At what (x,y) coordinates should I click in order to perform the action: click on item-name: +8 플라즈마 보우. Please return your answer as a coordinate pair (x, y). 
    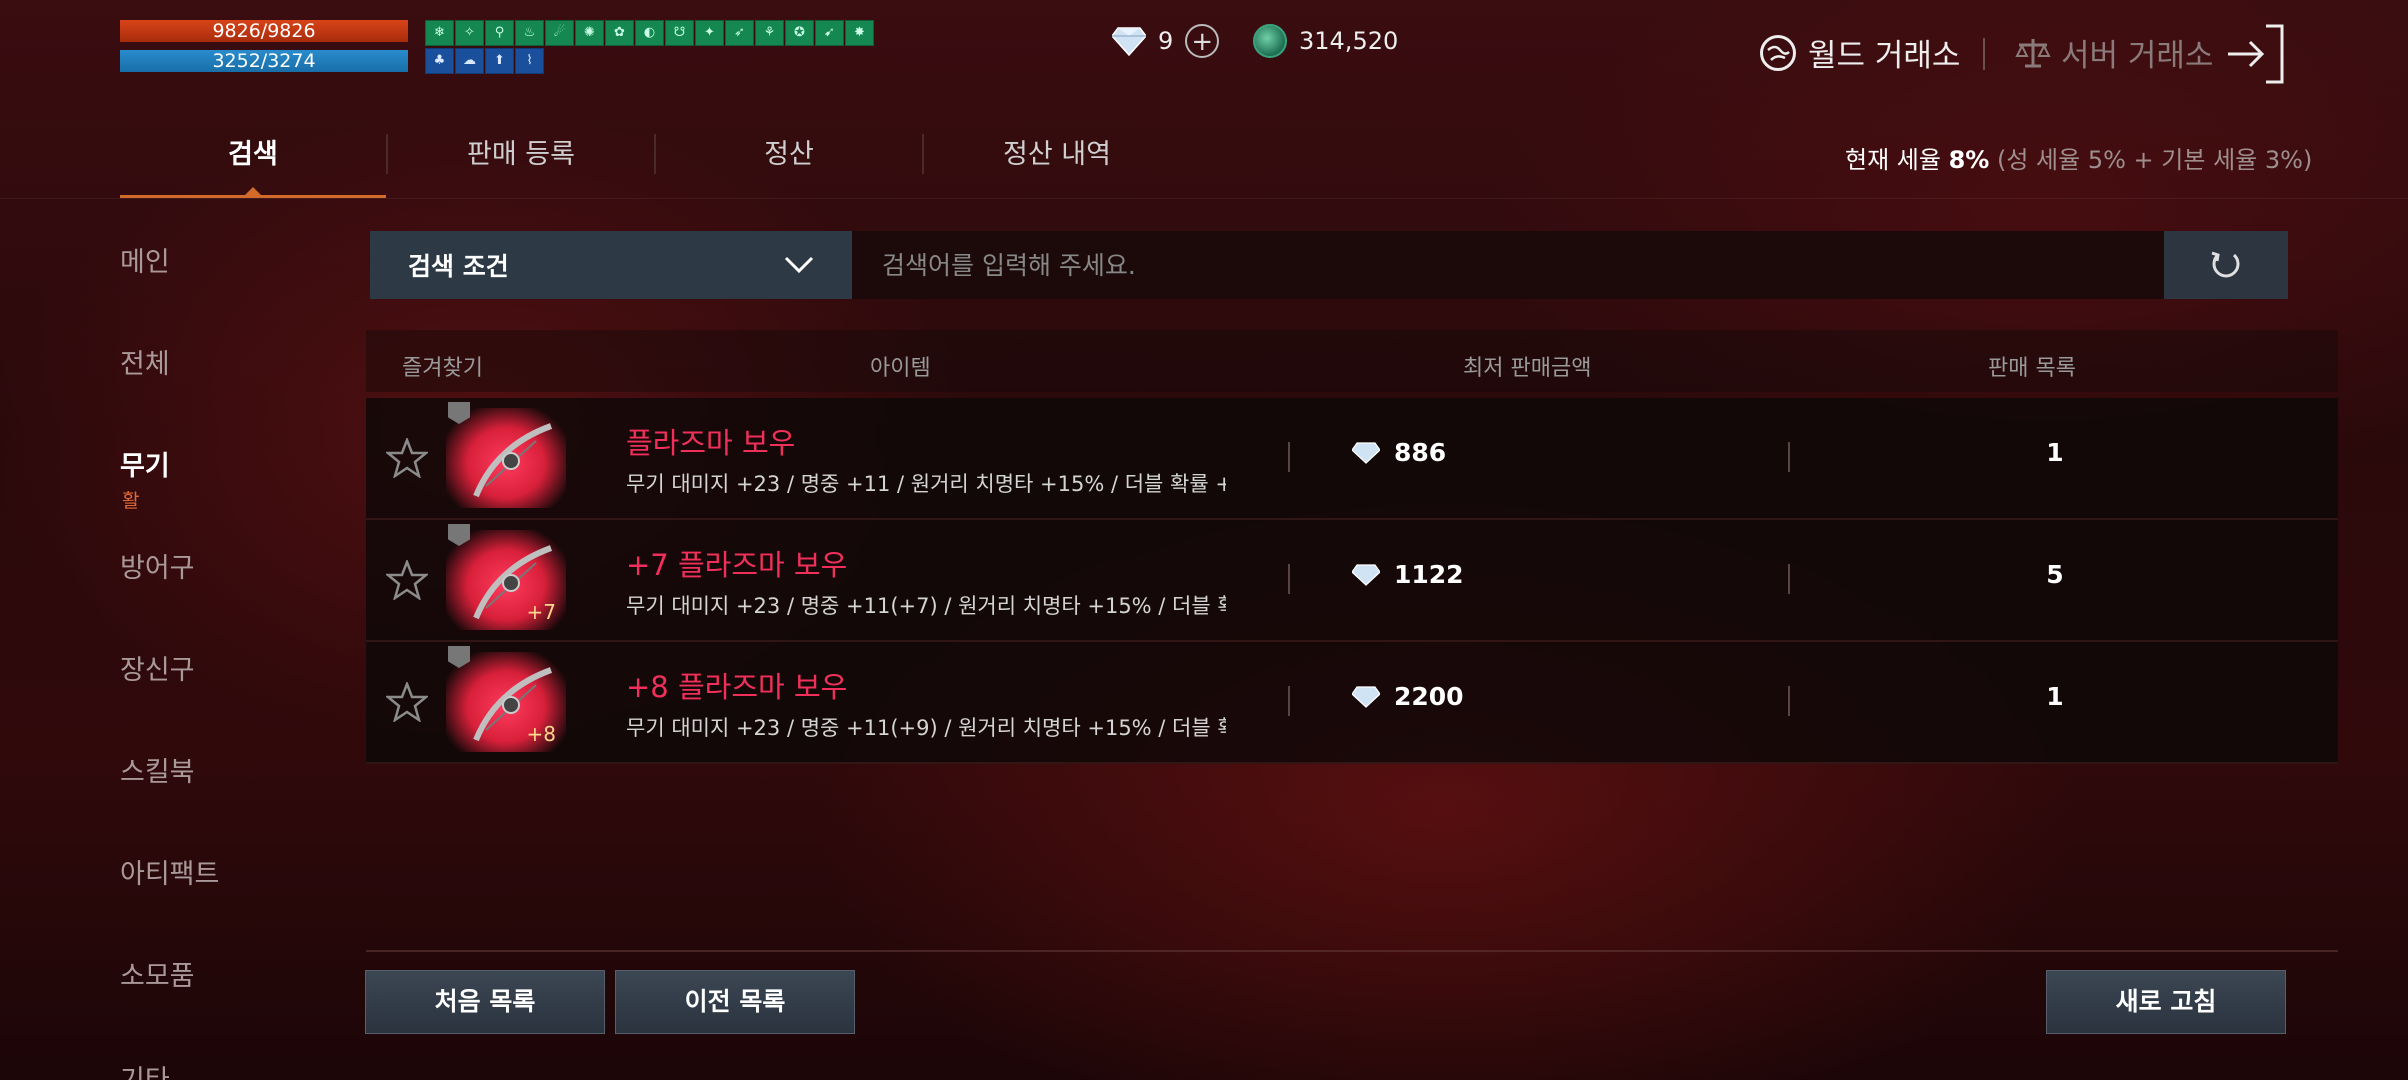
    Looking at the image, I should click on (737, 687).